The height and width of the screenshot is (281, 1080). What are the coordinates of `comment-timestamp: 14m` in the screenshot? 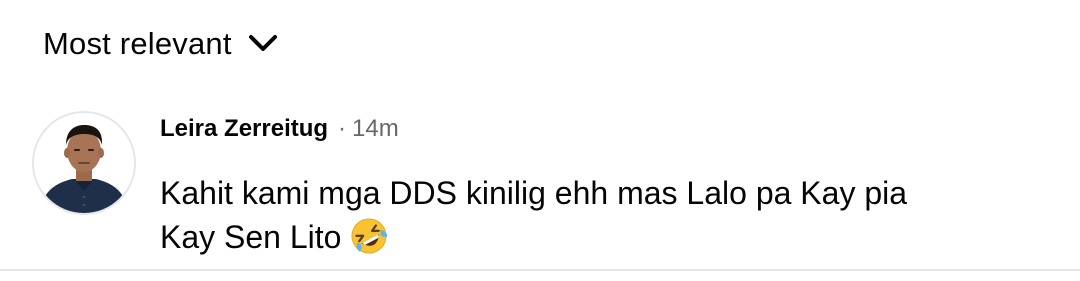 It's located at (375, 129).